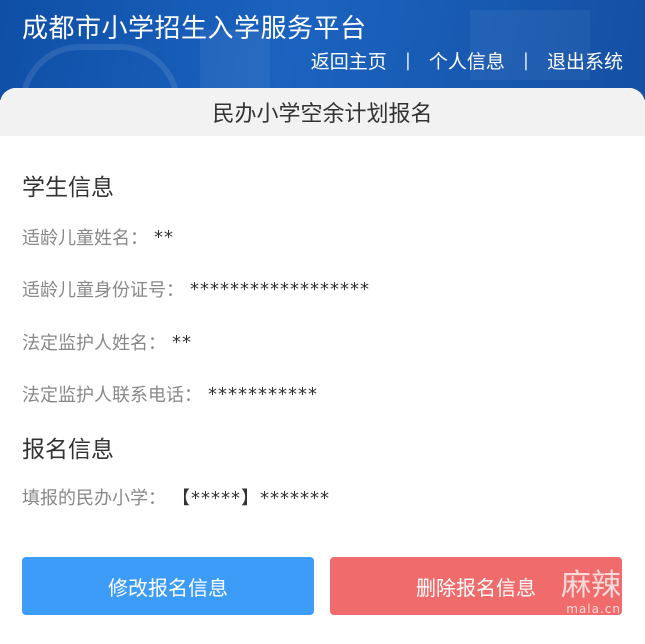  What do you see at coordinates (94, 498) in the screenshot?
I see `field-label: 填报的民办小学：` at bounding box center [94, 498].